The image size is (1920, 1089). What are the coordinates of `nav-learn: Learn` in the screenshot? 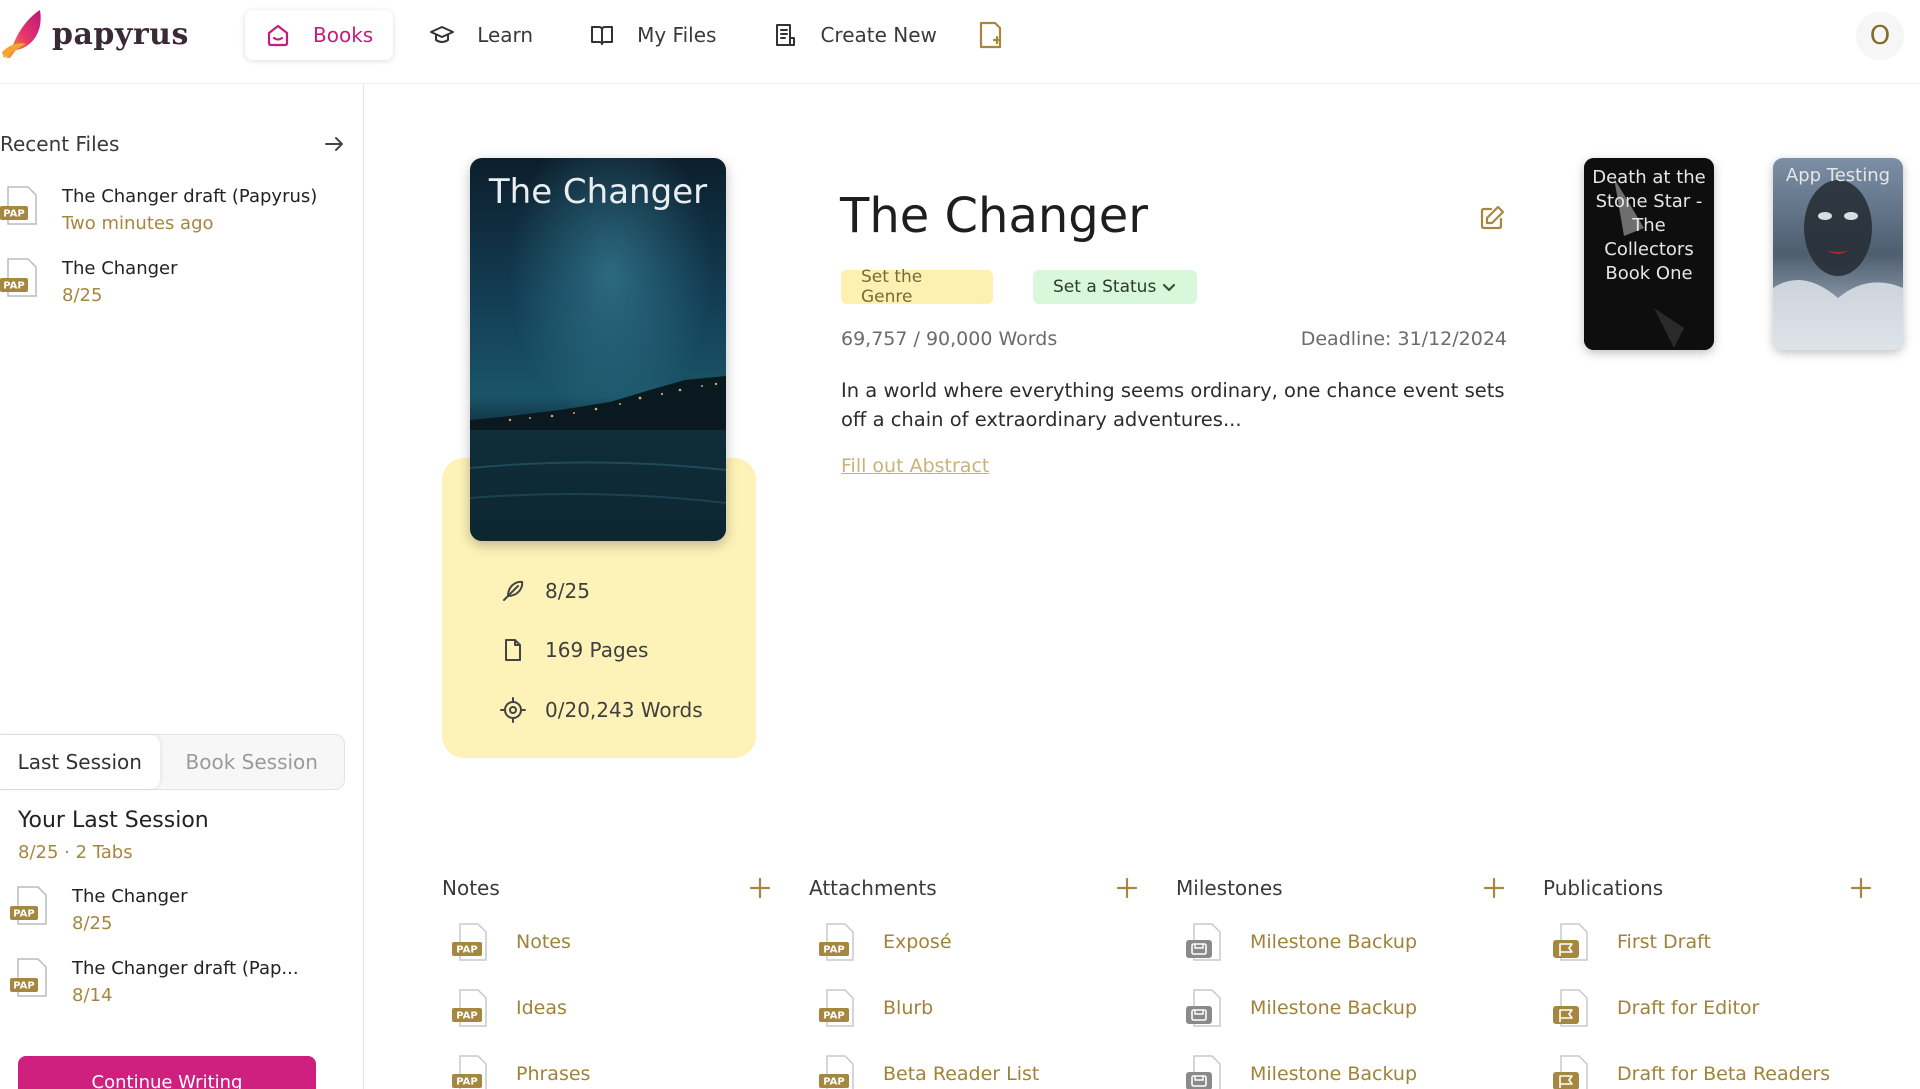 It's located at (481, 35).